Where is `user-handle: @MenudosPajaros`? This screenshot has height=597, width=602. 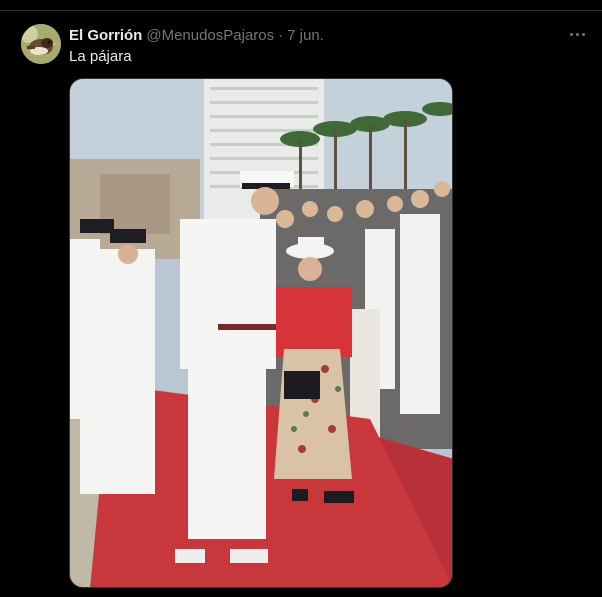
user-handle: @MenudosPajaros is located at coordinates (210, 35).